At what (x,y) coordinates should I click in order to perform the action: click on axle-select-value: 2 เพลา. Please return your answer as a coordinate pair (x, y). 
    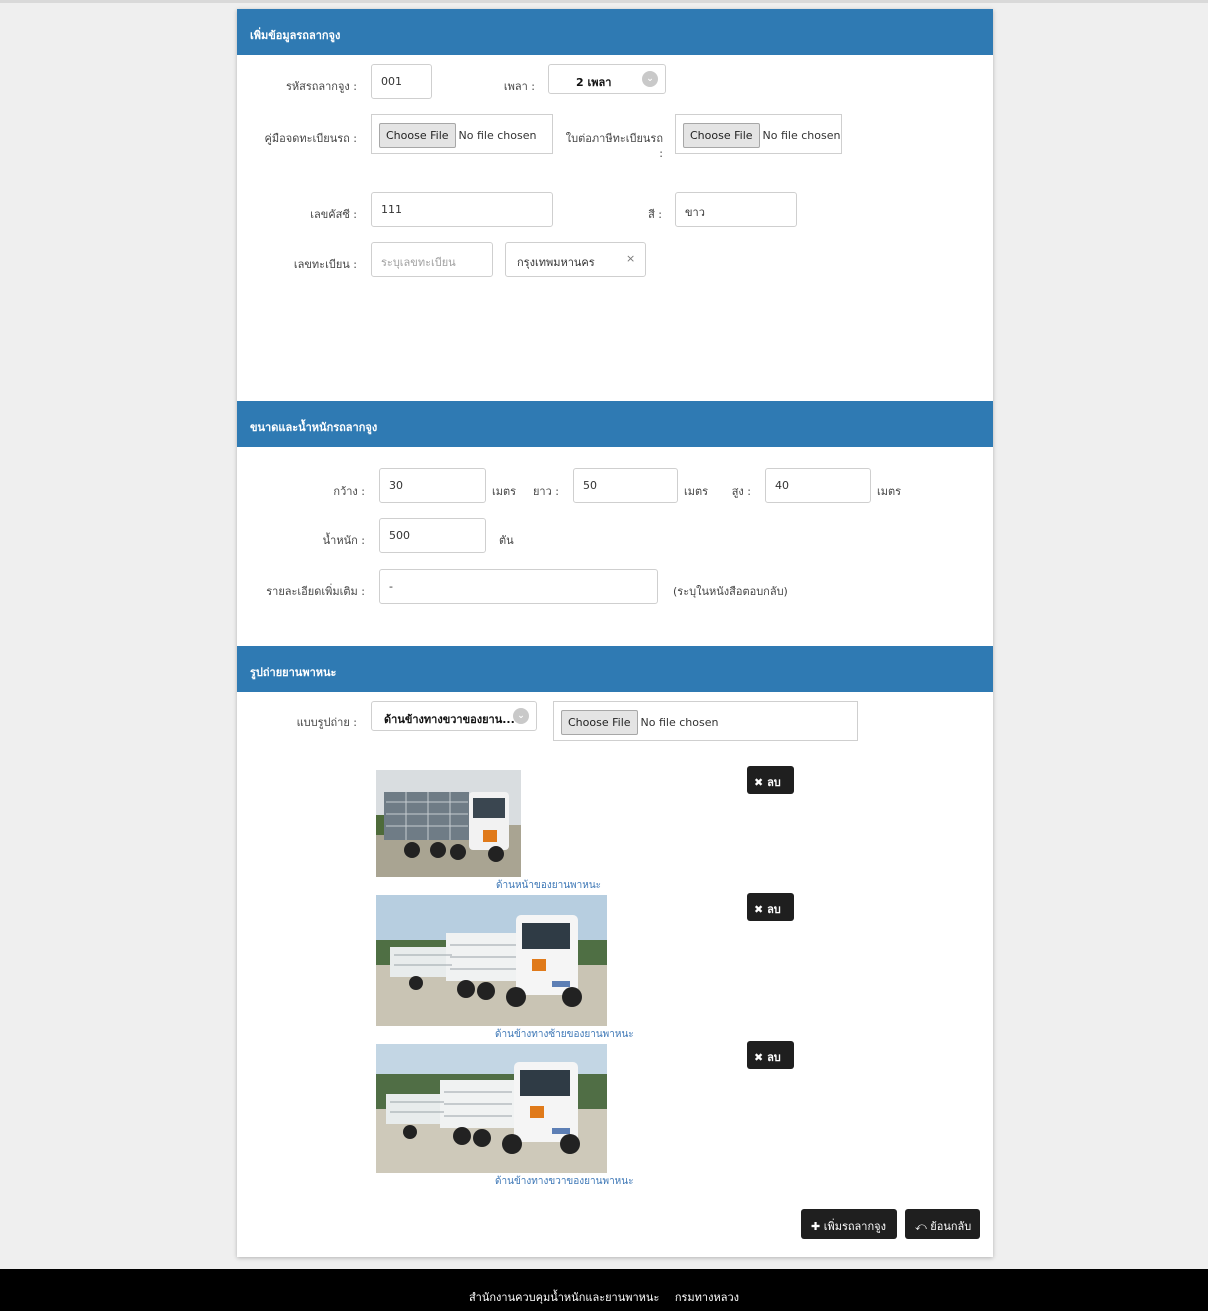
    Looking at the image, I should click on (594, 82).